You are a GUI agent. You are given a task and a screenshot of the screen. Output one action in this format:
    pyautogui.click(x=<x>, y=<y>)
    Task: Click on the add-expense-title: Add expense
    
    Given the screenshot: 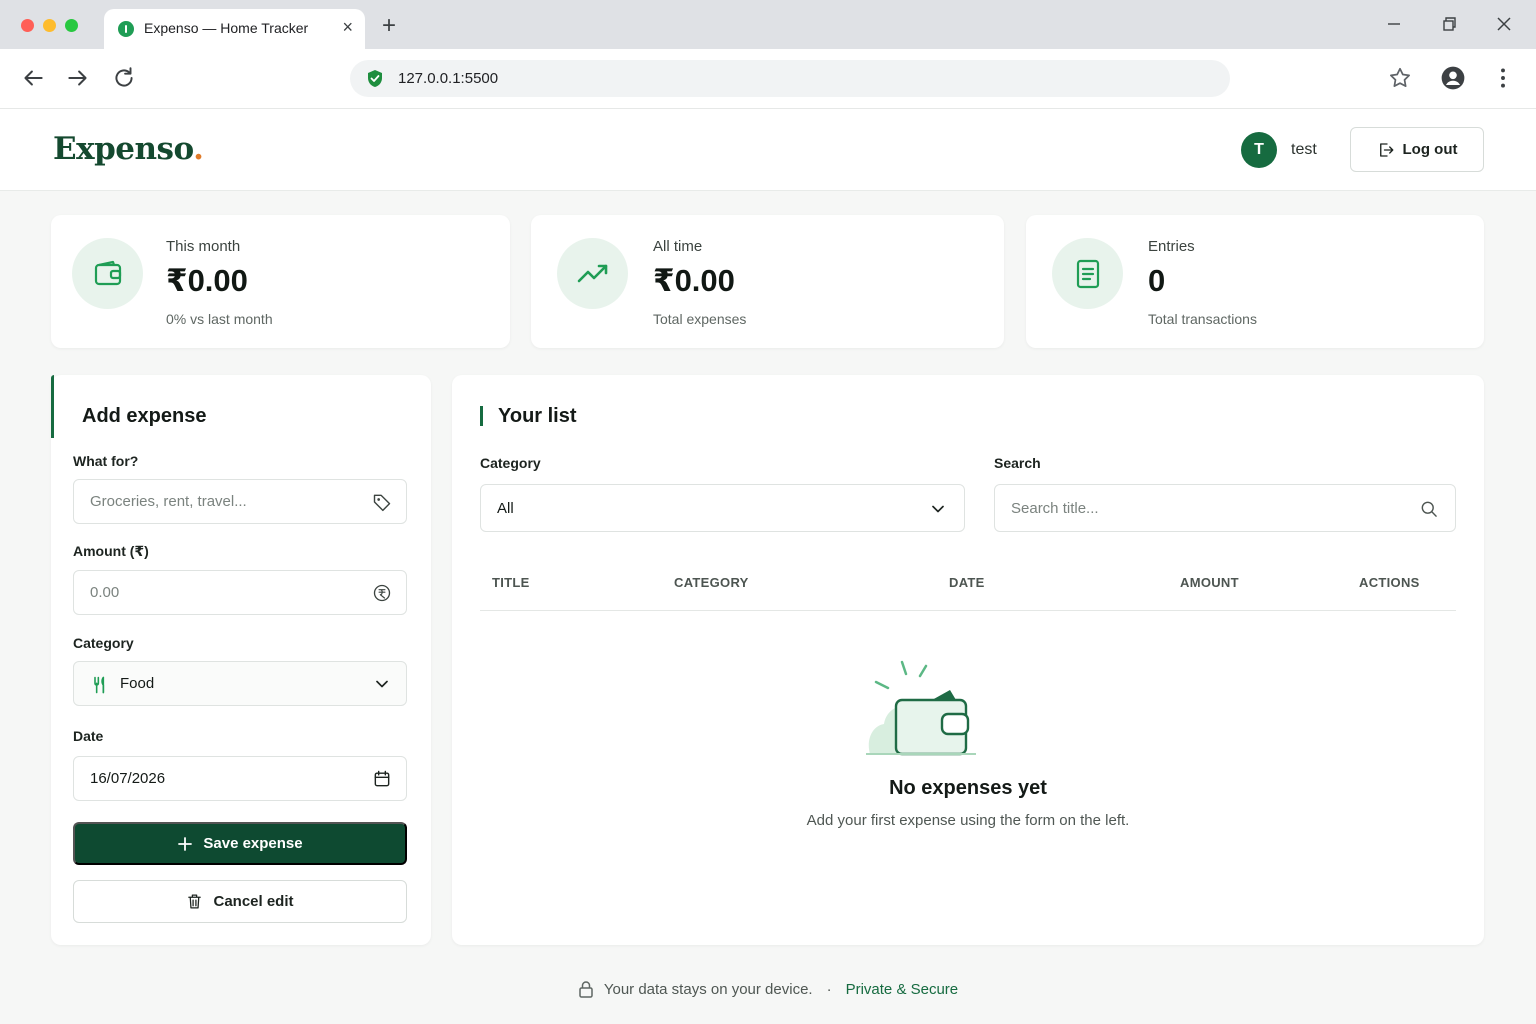 What is the action you would take?
    pyautogui.click(x=144, y=416)
    